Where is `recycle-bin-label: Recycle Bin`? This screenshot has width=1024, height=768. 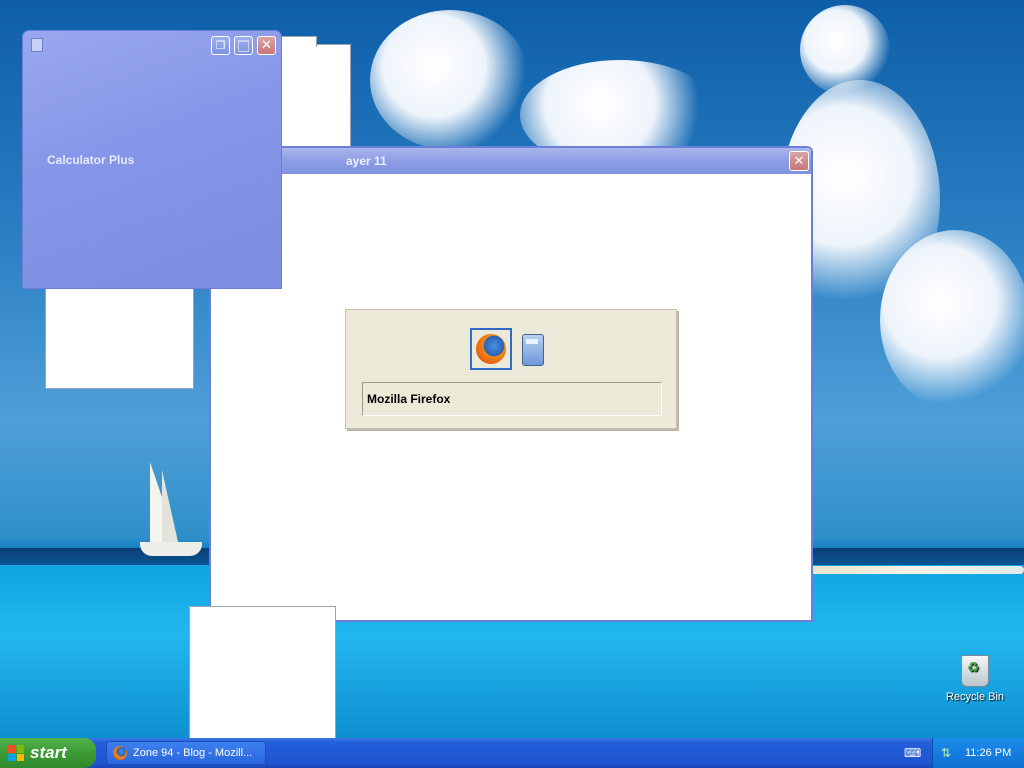 recycle-bin-label: Recycle Bin is located at coordinates (975, 697).